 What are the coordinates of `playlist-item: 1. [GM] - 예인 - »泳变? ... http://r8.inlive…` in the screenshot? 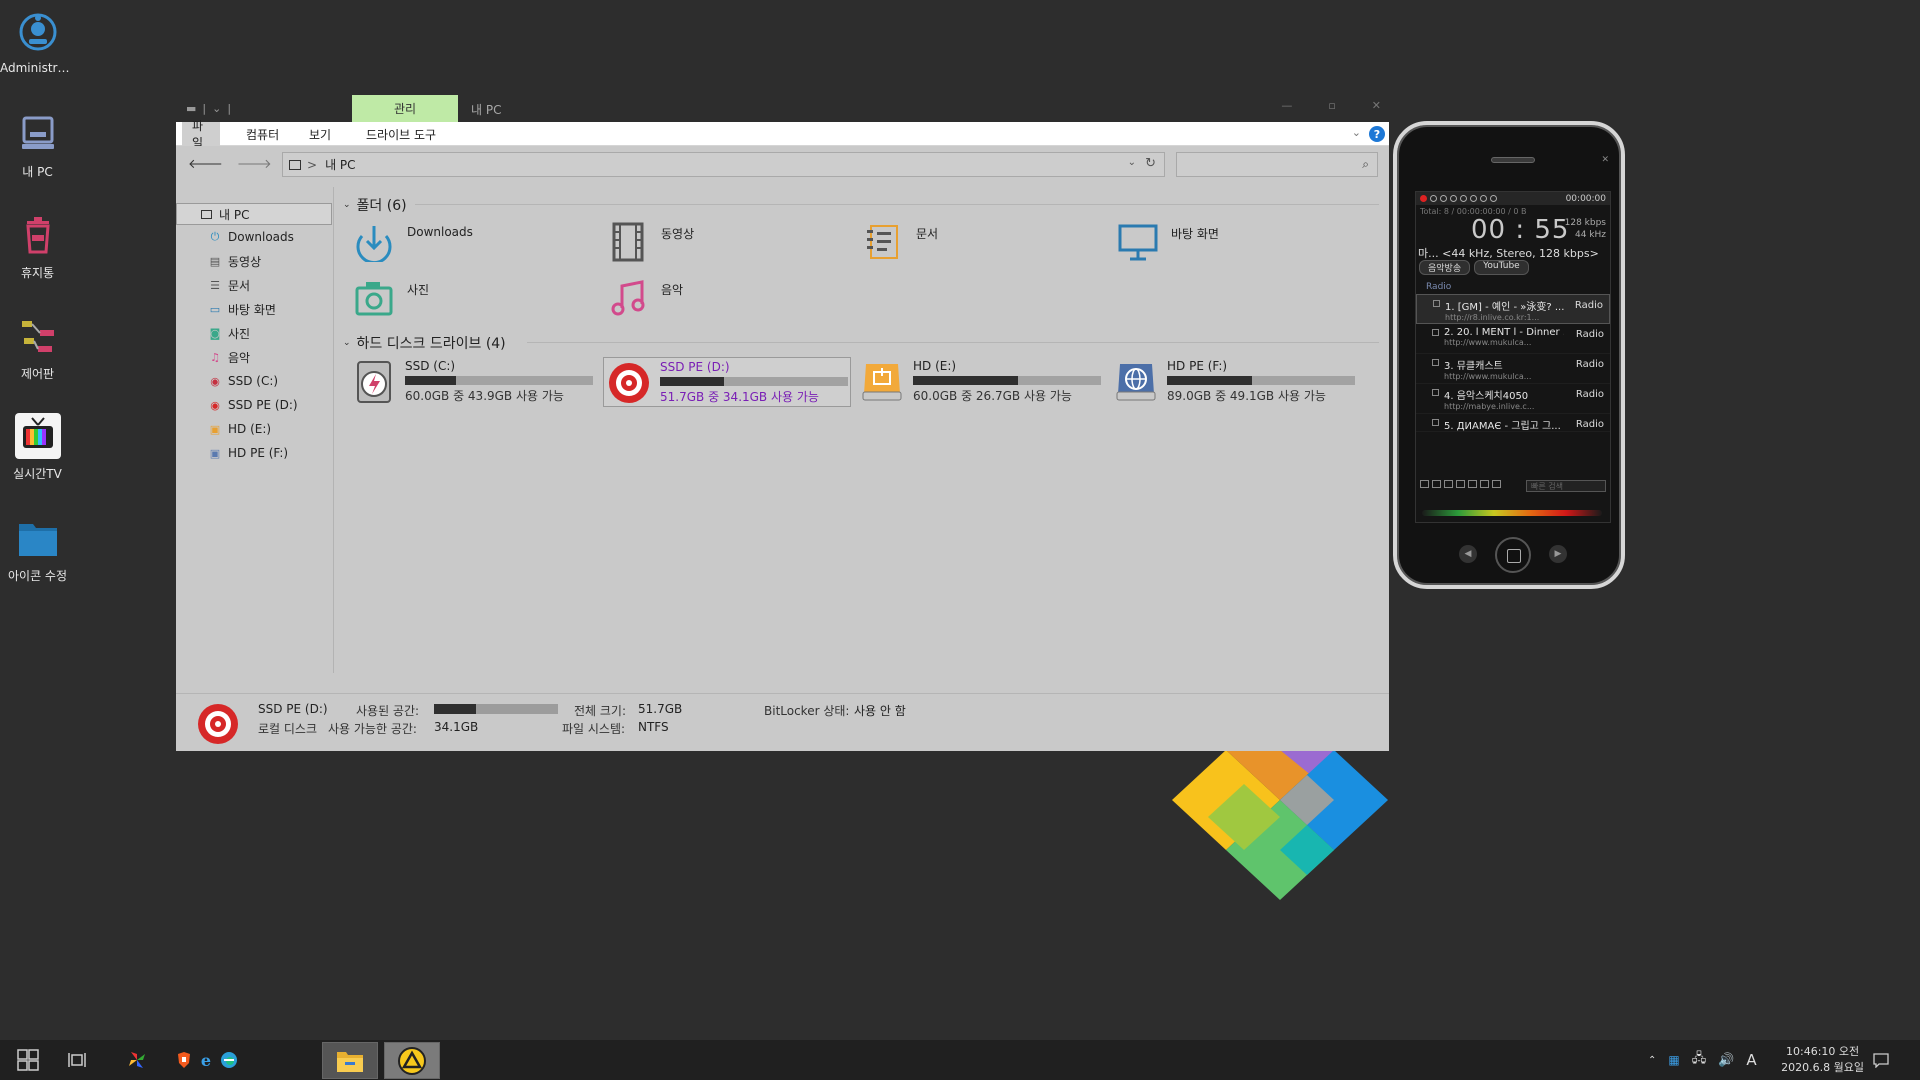 It's located at (1513, 309).